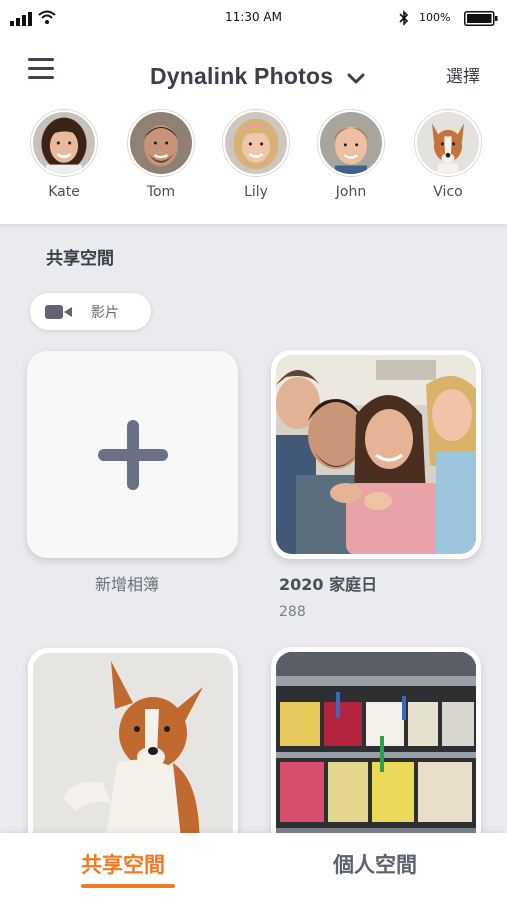 The height and width of the screenshot is (900, 507). Describe the element at coordinates (253, 866) in the screenshot. I see `bottom-nav: 共享空間 個人空間` at that location.